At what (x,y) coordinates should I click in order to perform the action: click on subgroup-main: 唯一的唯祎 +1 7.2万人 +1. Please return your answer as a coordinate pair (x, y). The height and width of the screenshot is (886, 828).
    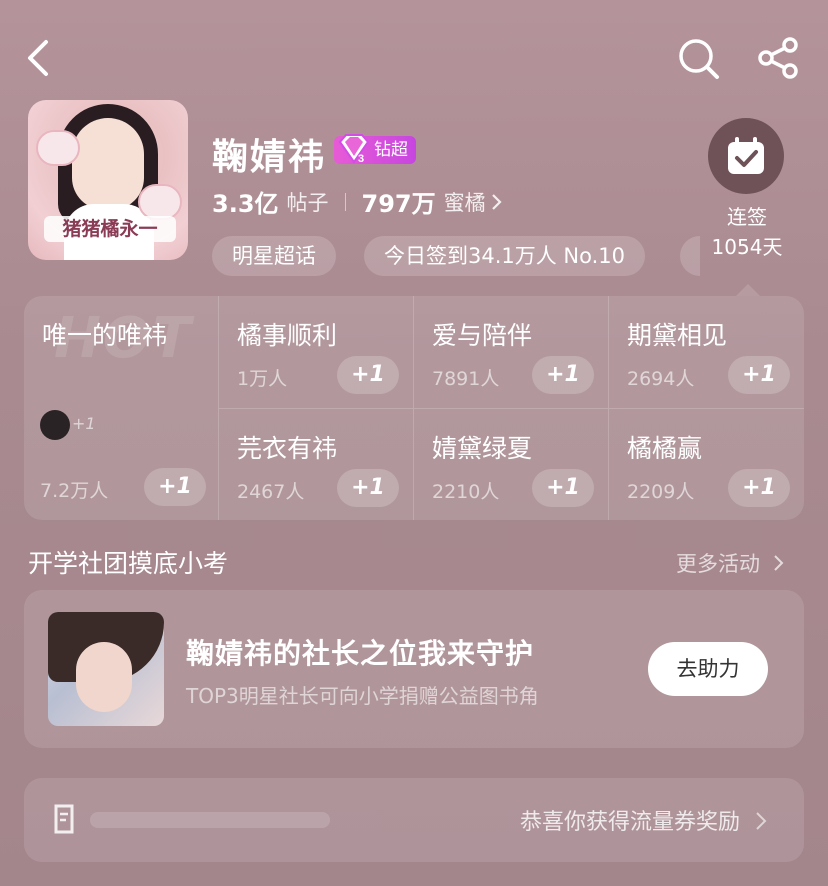
    Looking at the image, I should click on (121, 408).